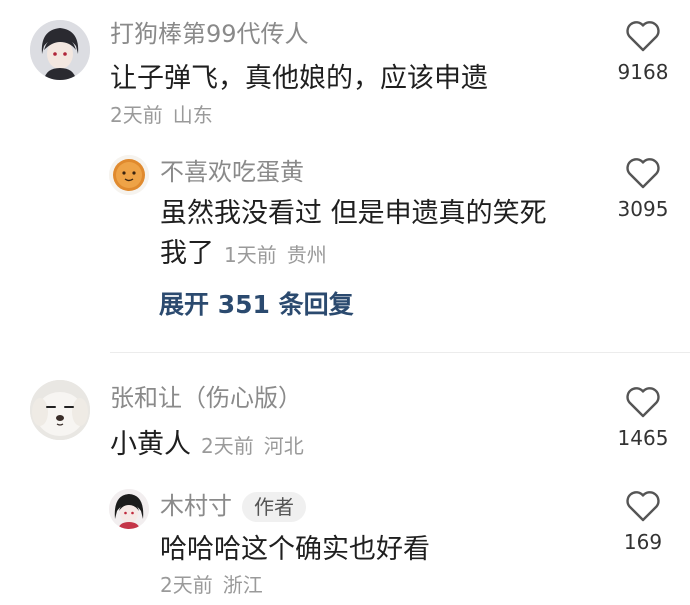 Image resolution: width=690 pixels, height=605 pixels. I want to click on like-button: 1465, so click(643, 418).